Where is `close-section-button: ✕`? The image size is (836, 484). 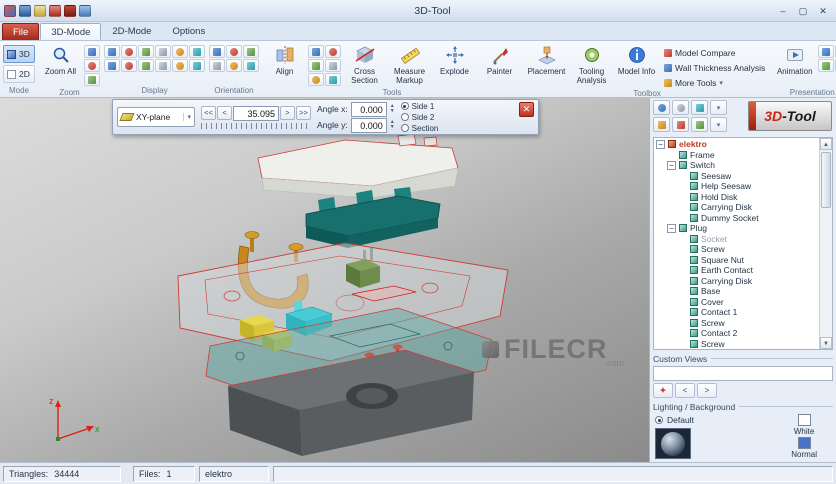
close-section-button: ✕ is located at coordinates (526, 109).